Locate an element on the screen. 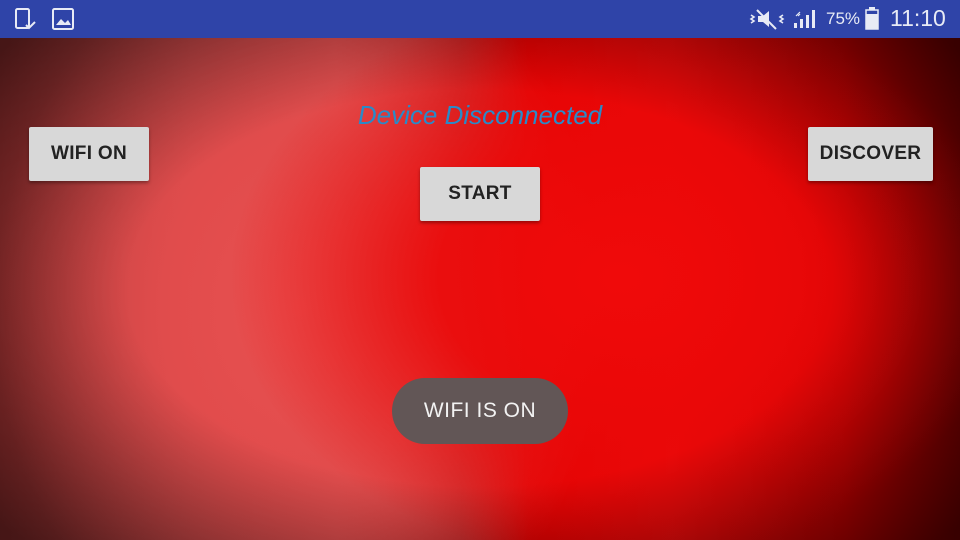 This screenshot has height=540, width=960. discover-button: DISCOVER is located at coordinates (870, 154).